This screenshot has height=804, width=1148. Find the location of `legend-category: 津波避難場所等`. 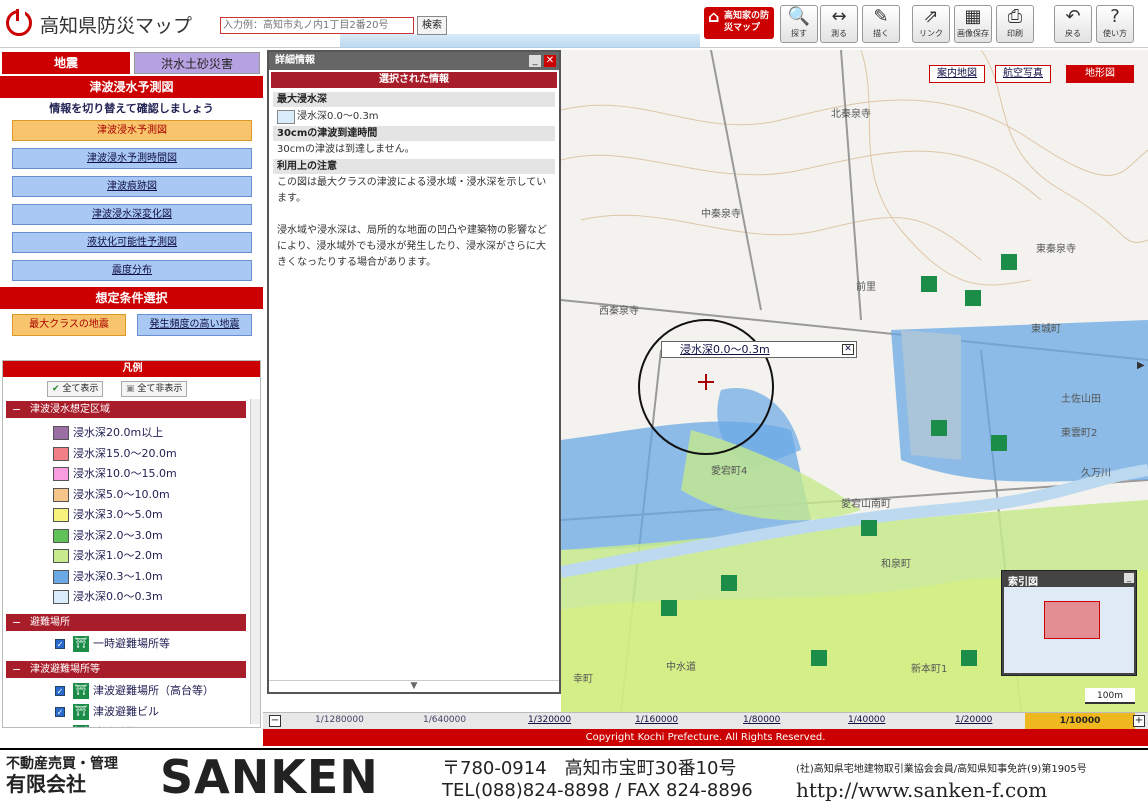

legend-category: 津波避難場所等 is located at coordinates (126, 669).